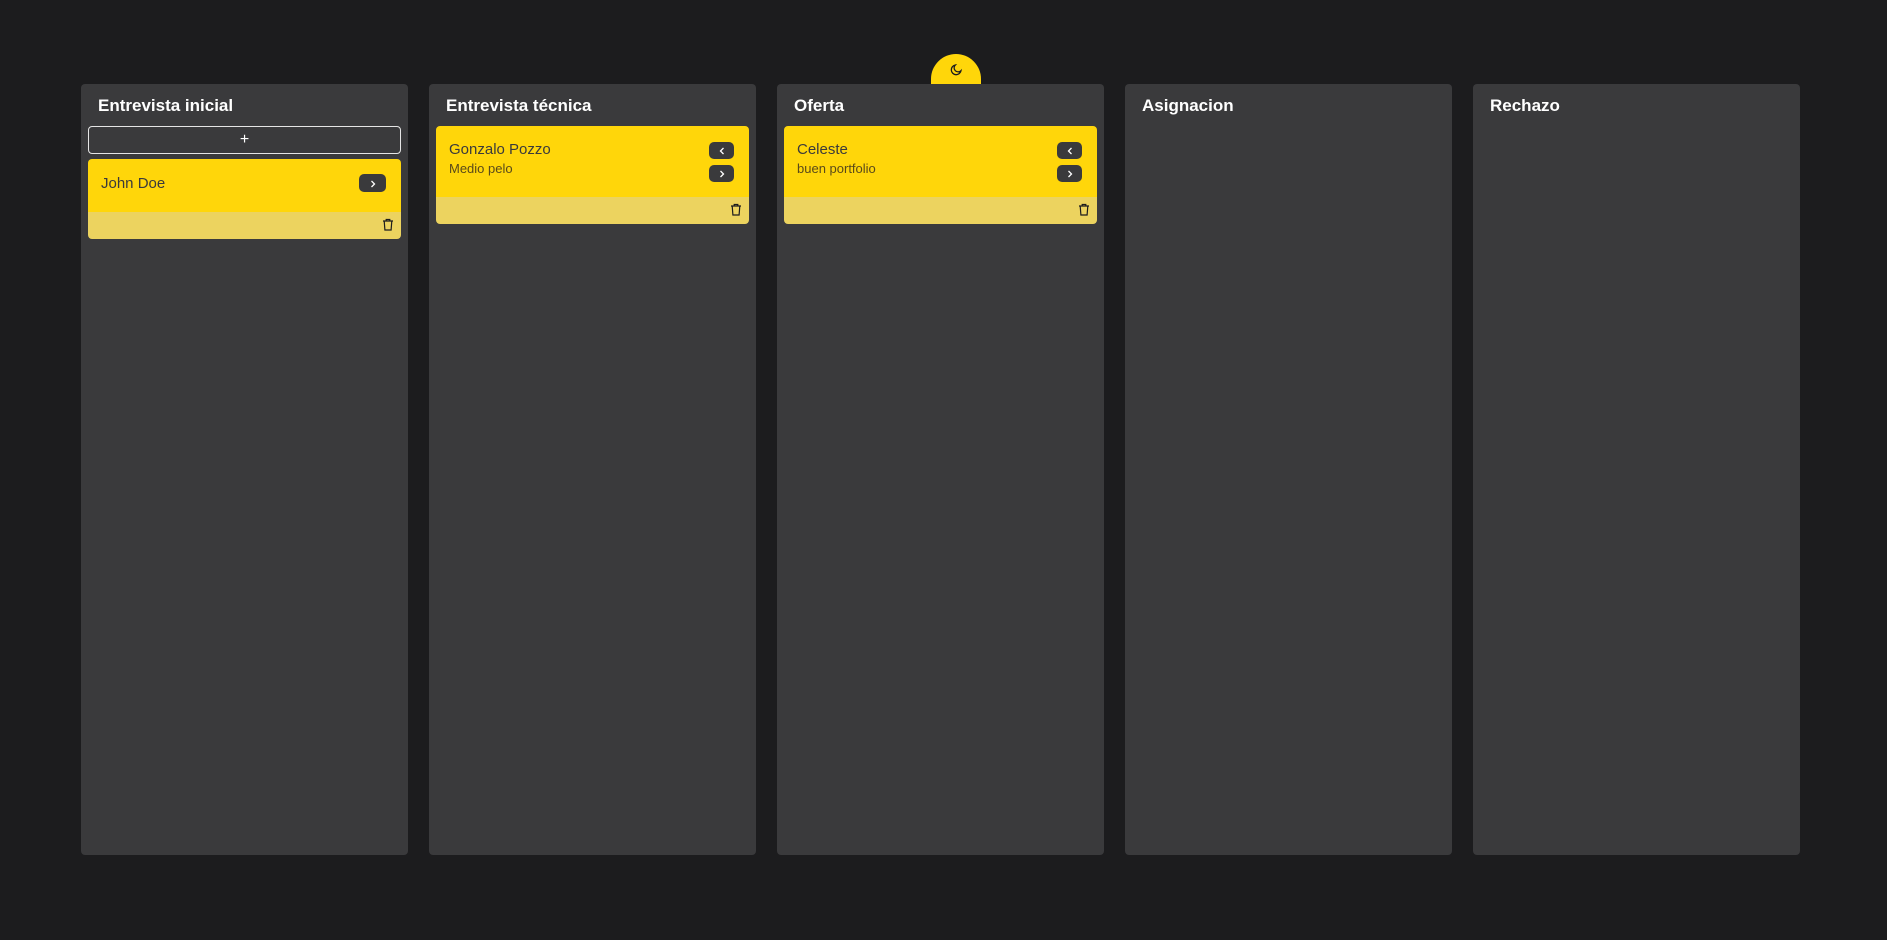  Describe the element at coordinates (481, 168) in the screenshot. I see `candidate-note: Medio pelo` at that location.